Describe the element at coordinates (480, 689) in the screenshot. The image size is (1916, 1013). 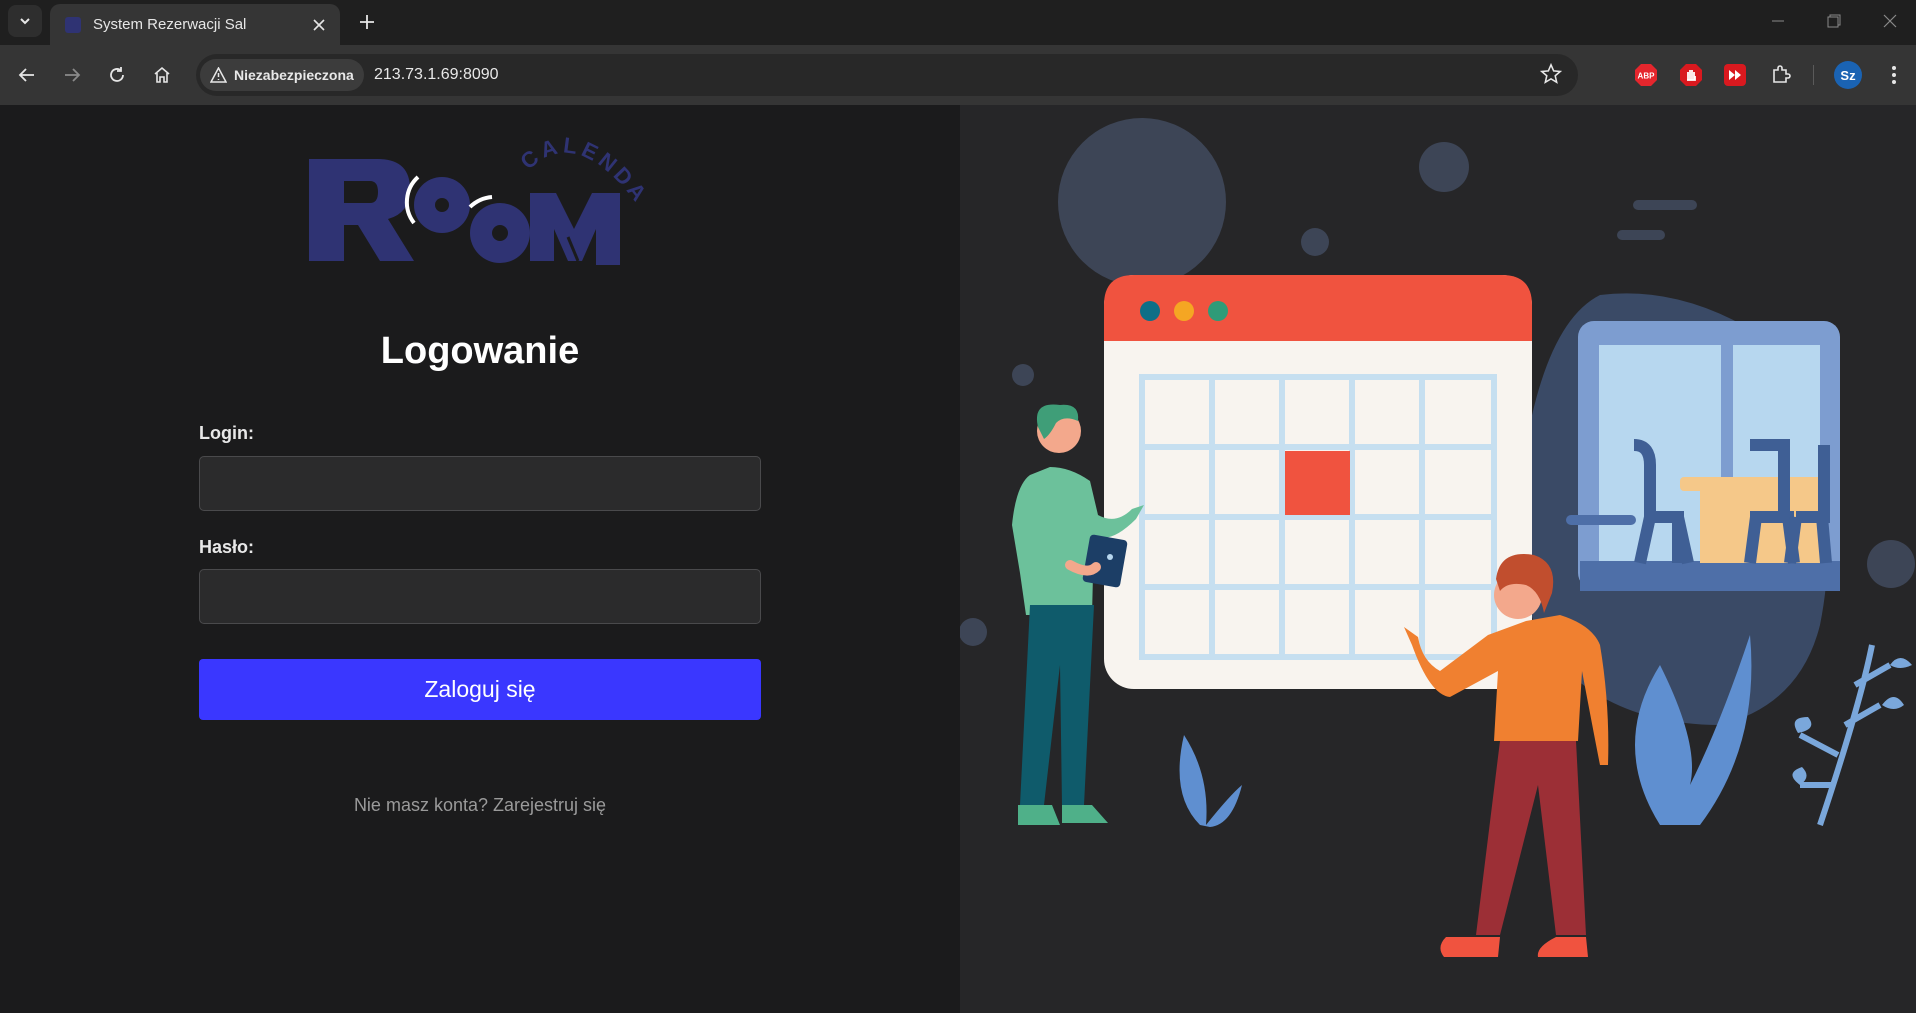
I see `login-button: Zaloguj się` at that location.